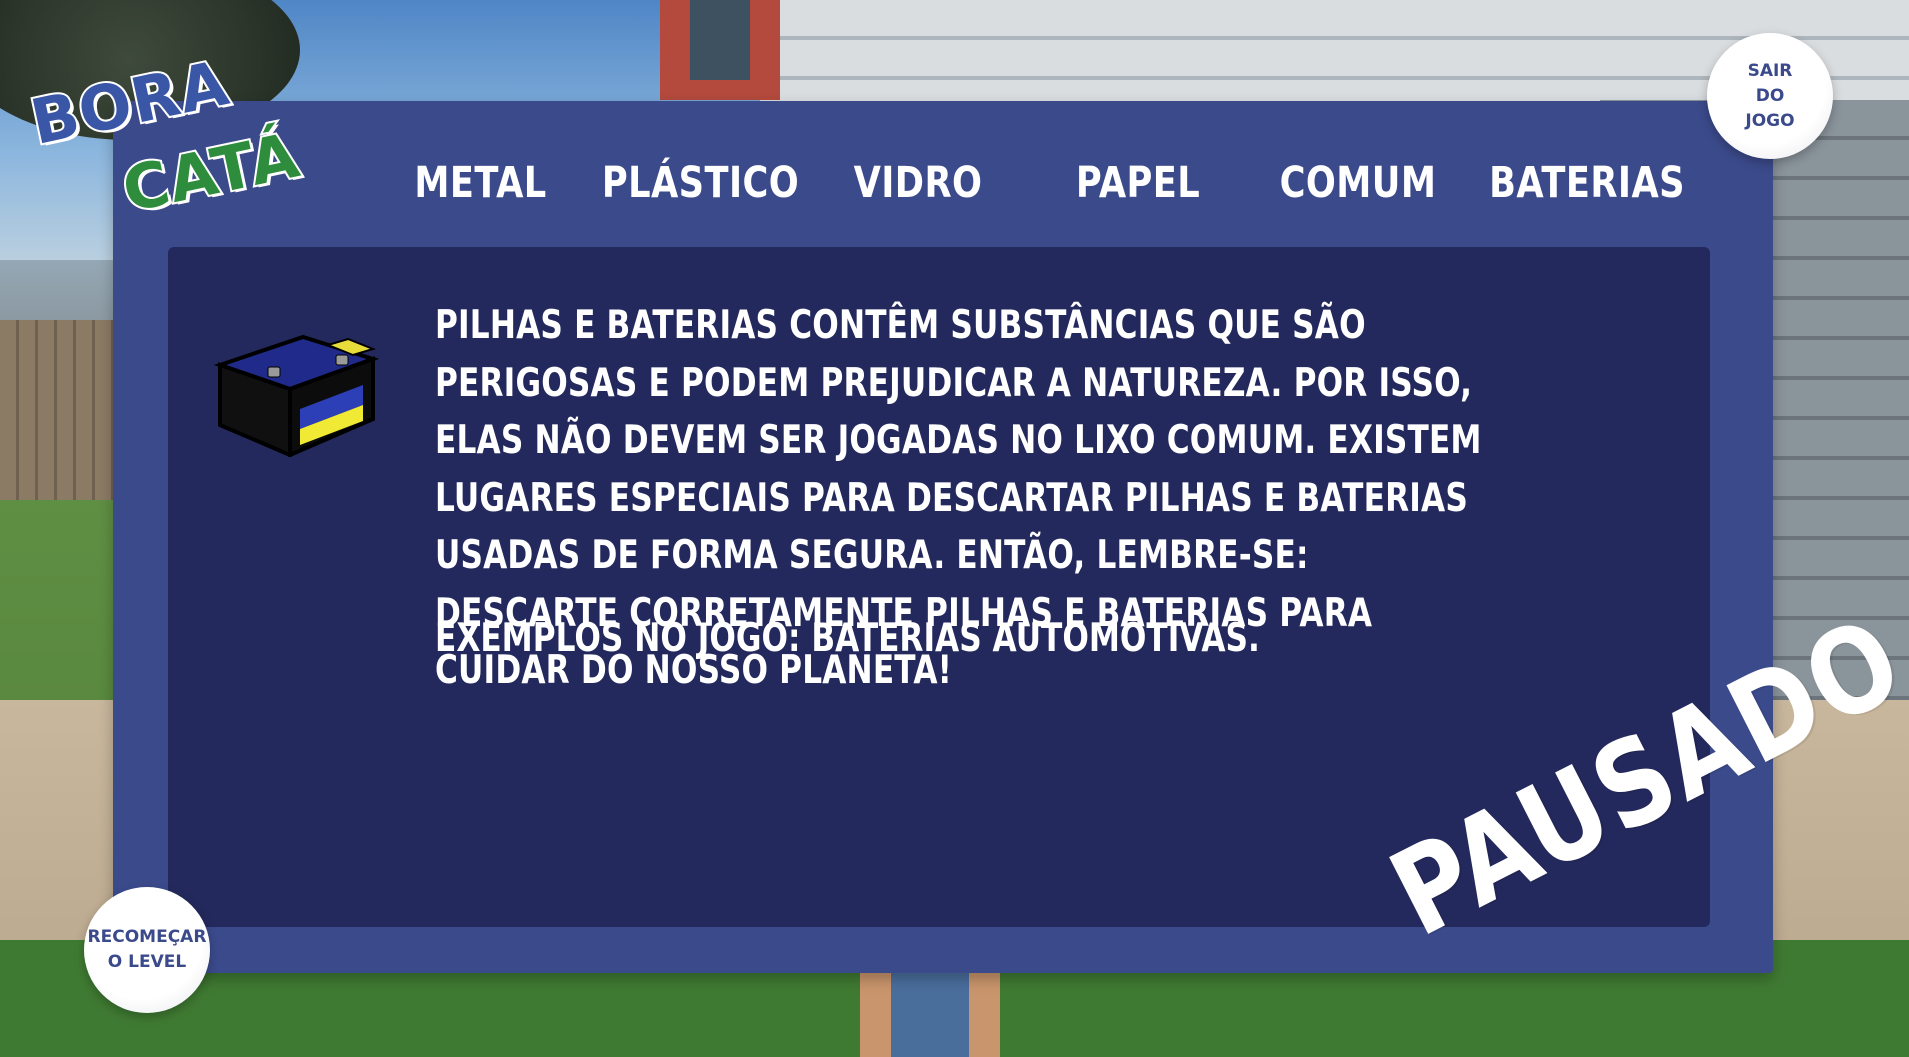  I want to click on restart-level-button: RECOMEÇAR O LEVEL, so click(147, 950).